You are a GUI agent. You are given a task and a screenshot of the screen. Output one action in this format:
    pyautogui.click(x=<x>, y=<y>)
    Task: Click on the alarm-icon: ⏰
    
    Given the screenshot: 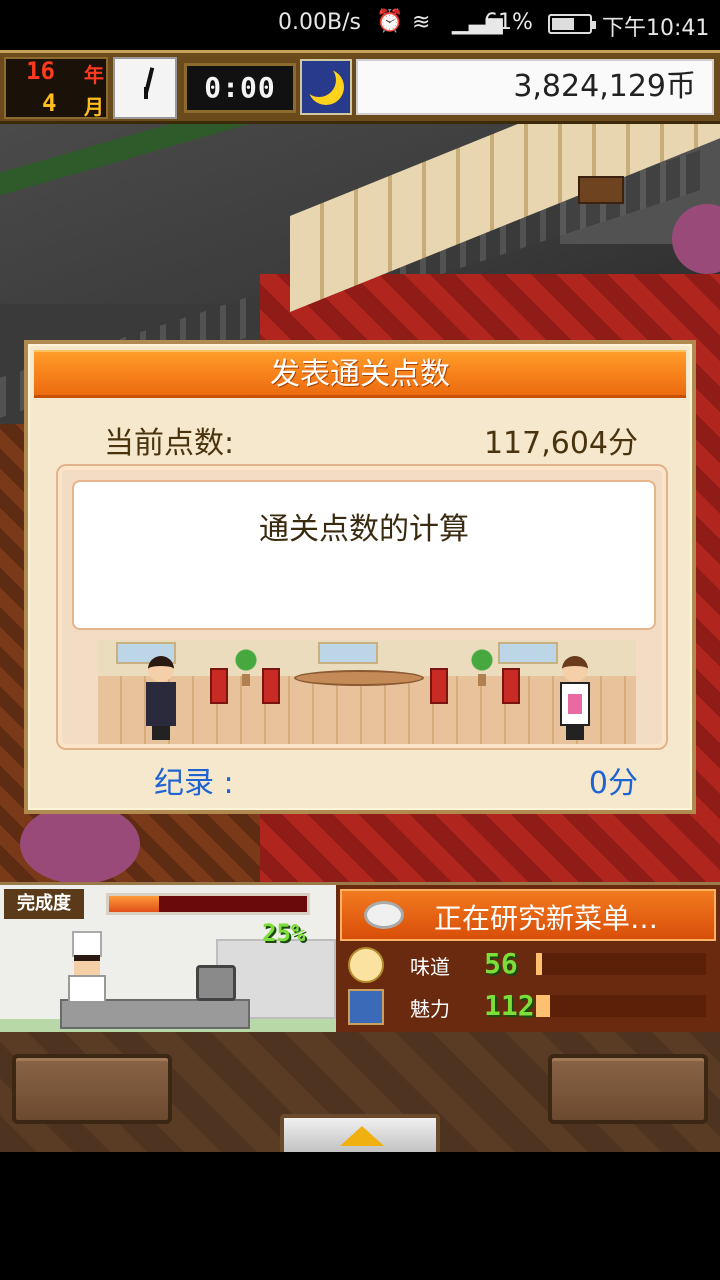 What is the action you would take?
    pyautogui.click(x=390, y=21)
    